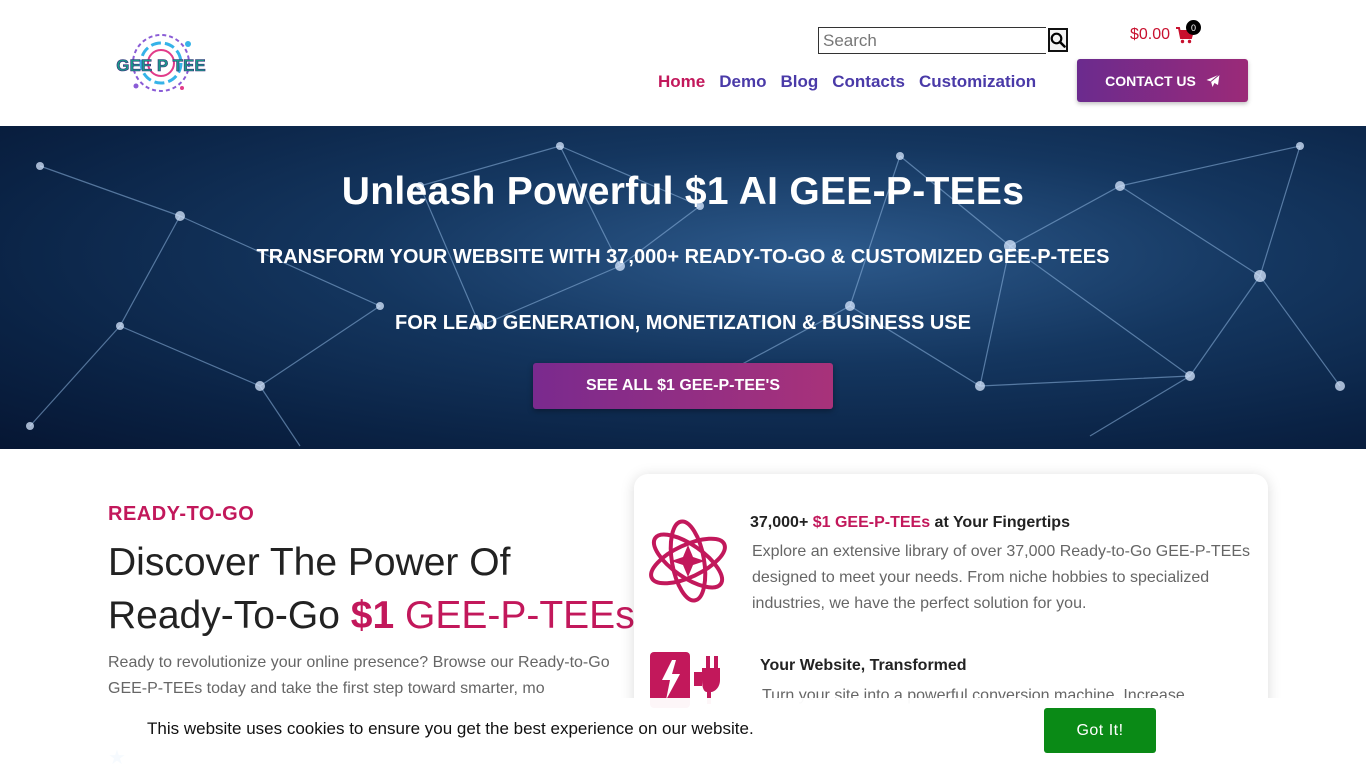  I want to click on section-title-accent: GEE-P-TEEs, so click(514, 615).